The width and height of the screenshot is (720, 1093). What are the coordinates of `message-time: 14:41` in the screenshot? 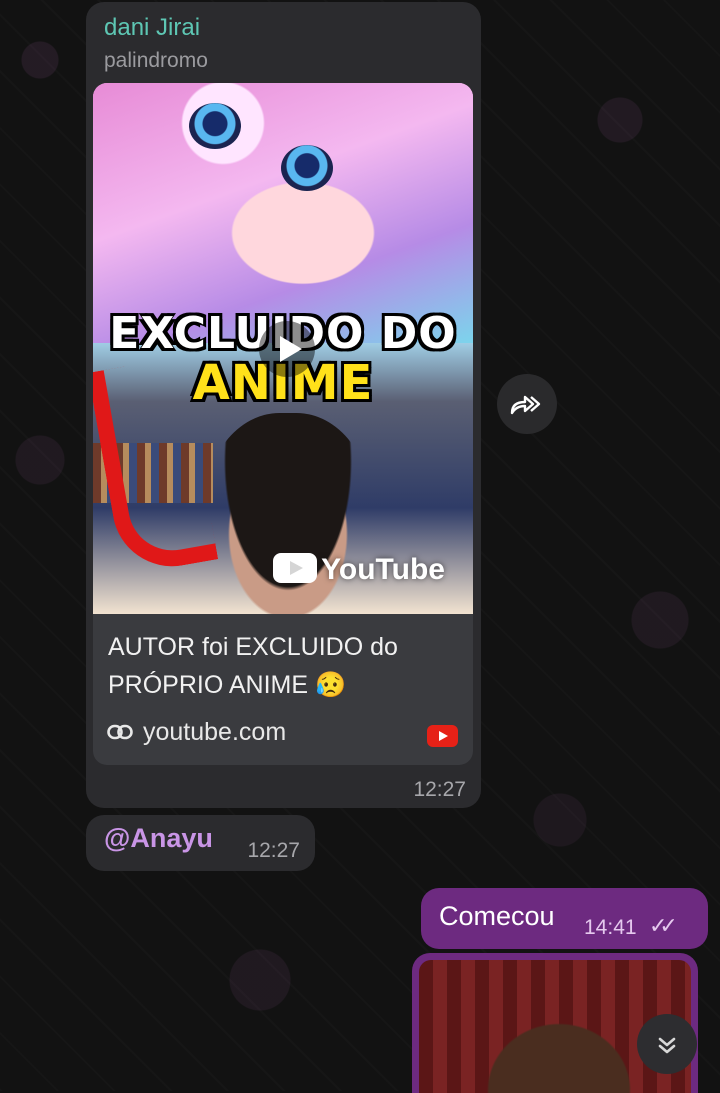 It's located at (610, 927).